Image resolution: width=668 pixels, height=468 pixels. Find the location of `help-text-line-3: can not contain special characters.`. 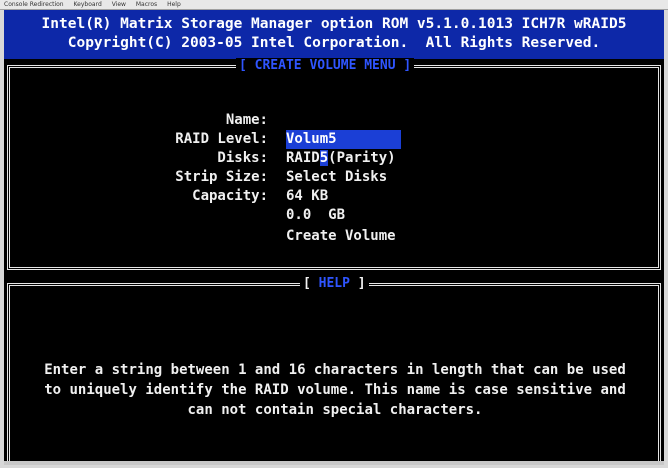

help-text-line-3: can not contain special characters. is located at coordinates (335, 410).